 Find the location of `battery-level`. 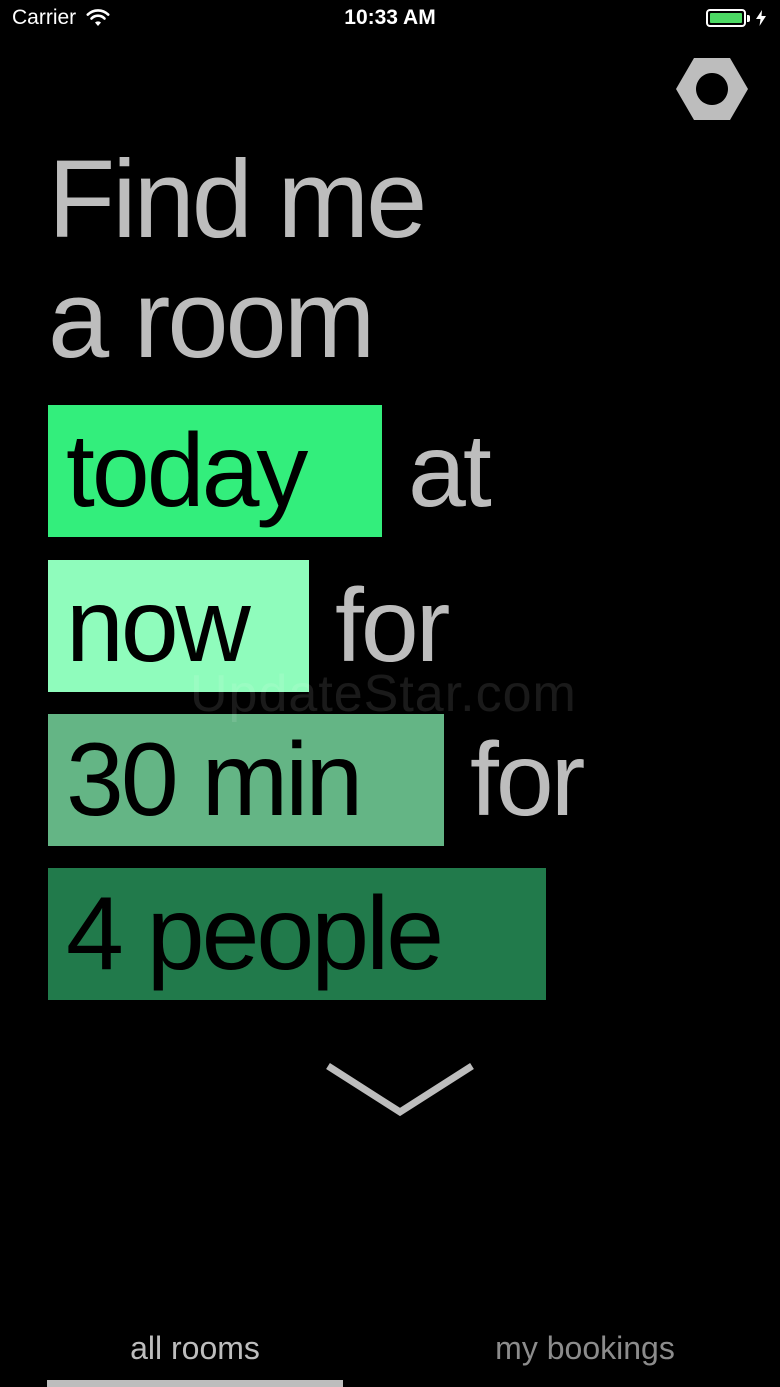

battery-level is located at coordinates (726, 18).